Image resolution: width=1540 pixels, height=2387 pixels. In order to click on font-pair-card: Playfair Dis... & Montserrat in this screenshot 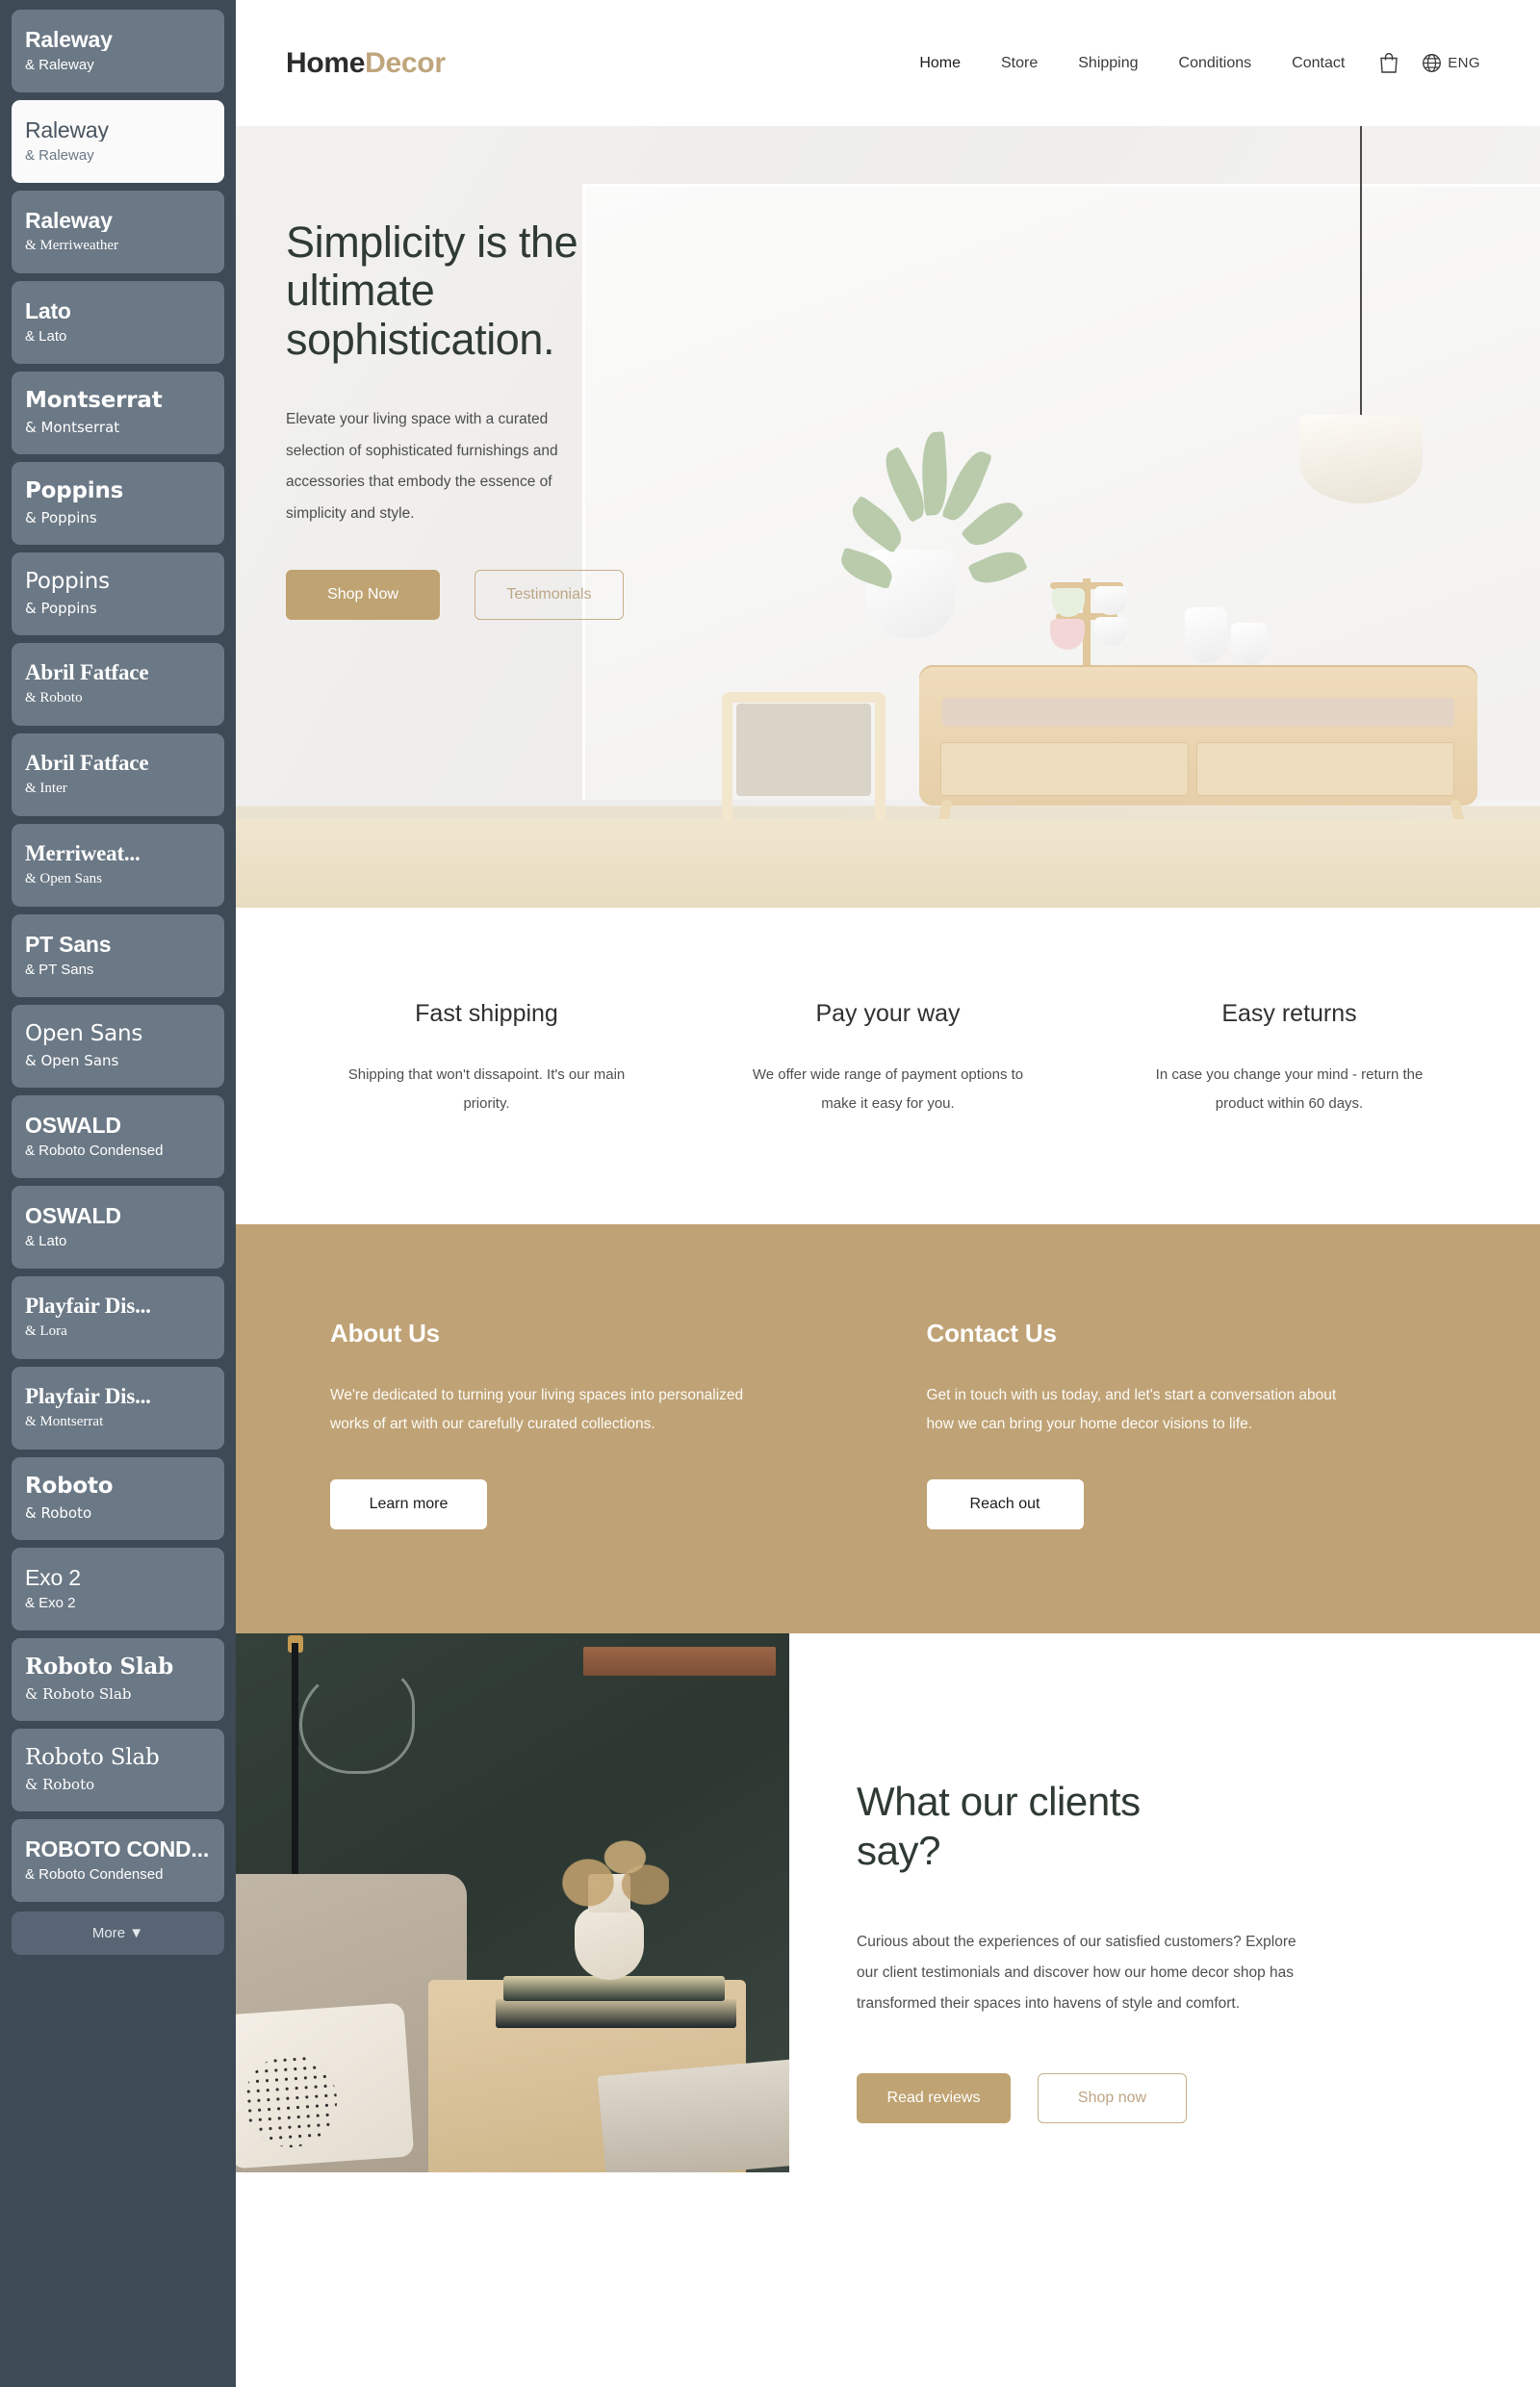, I will do `click(118, 1408)`.